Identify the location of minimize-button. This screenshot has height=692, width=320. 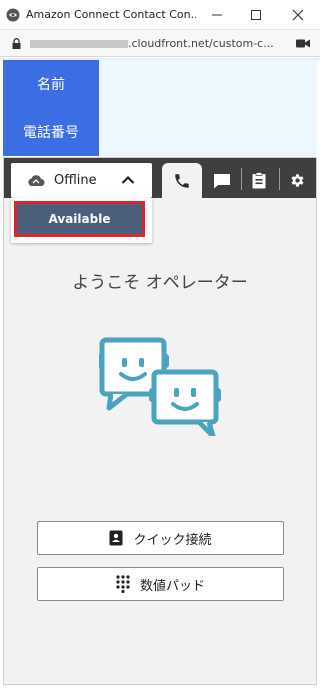
(217, 15).